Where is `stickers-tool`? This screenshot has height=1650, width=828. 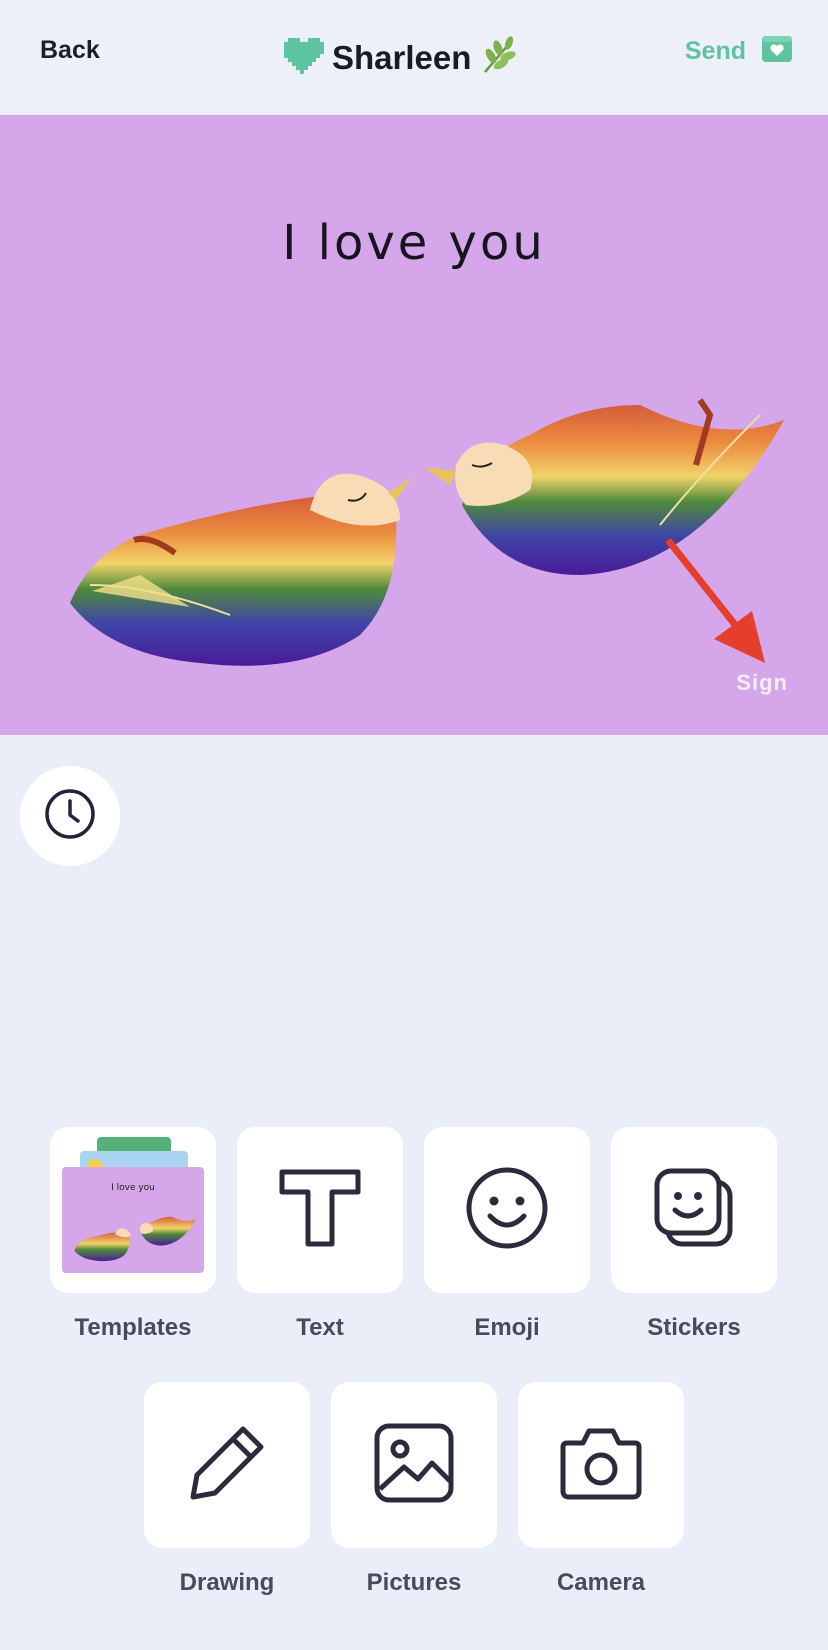 stickers-tool is located at coordinates (694, 1210).